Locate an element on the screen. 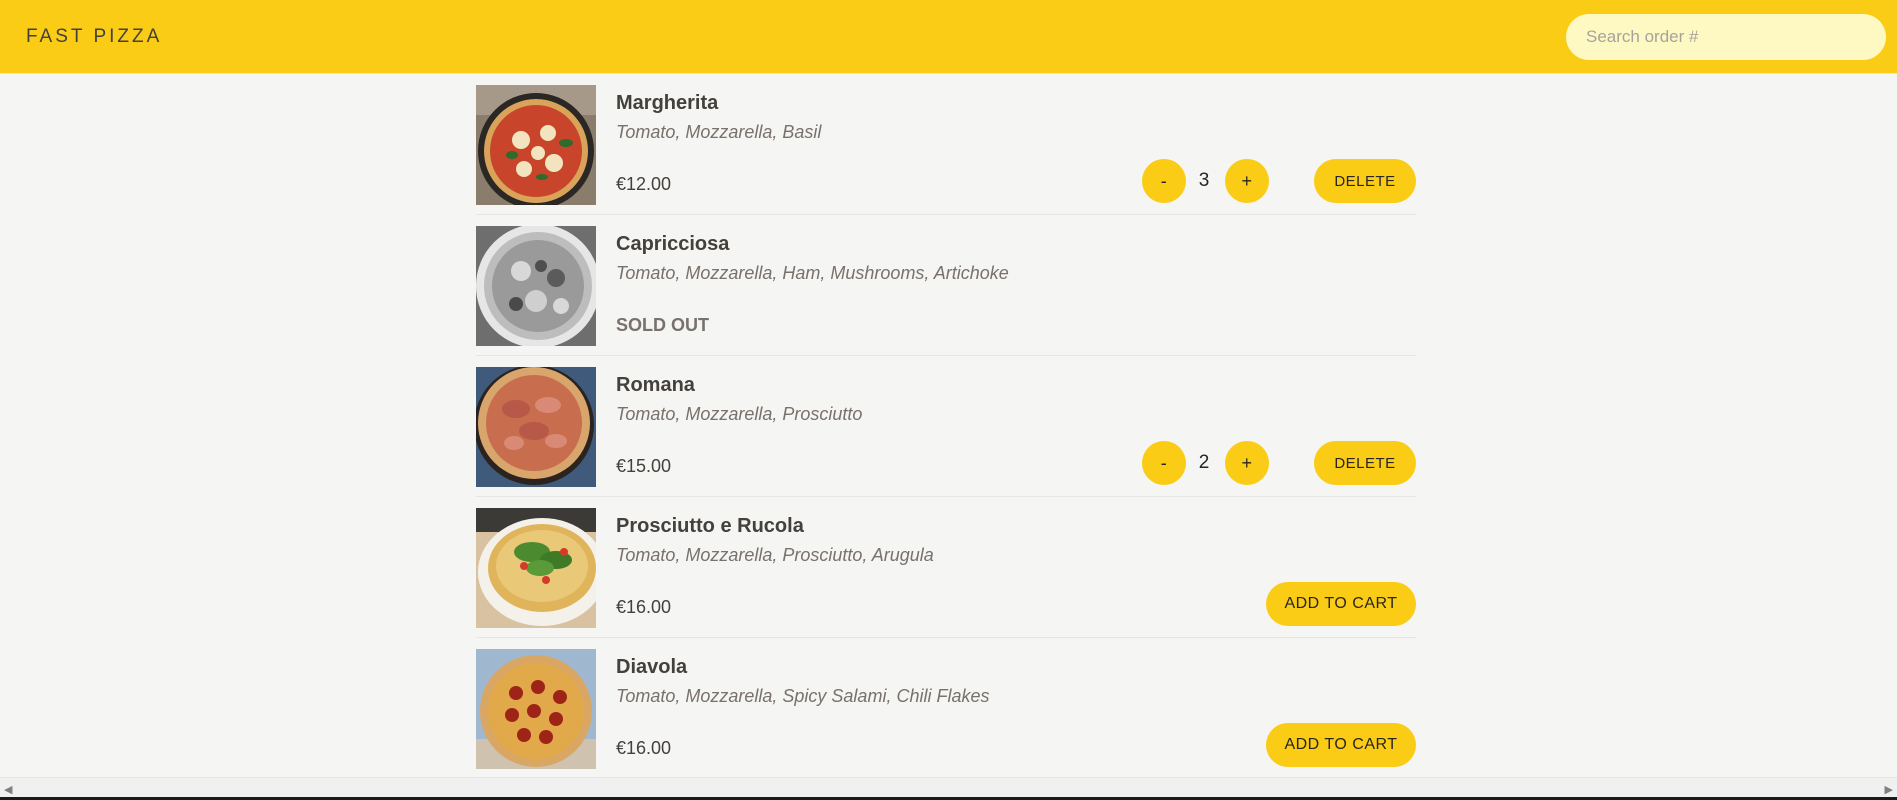  app-logo: Fast Pizza is located at coordinates (94, 37).